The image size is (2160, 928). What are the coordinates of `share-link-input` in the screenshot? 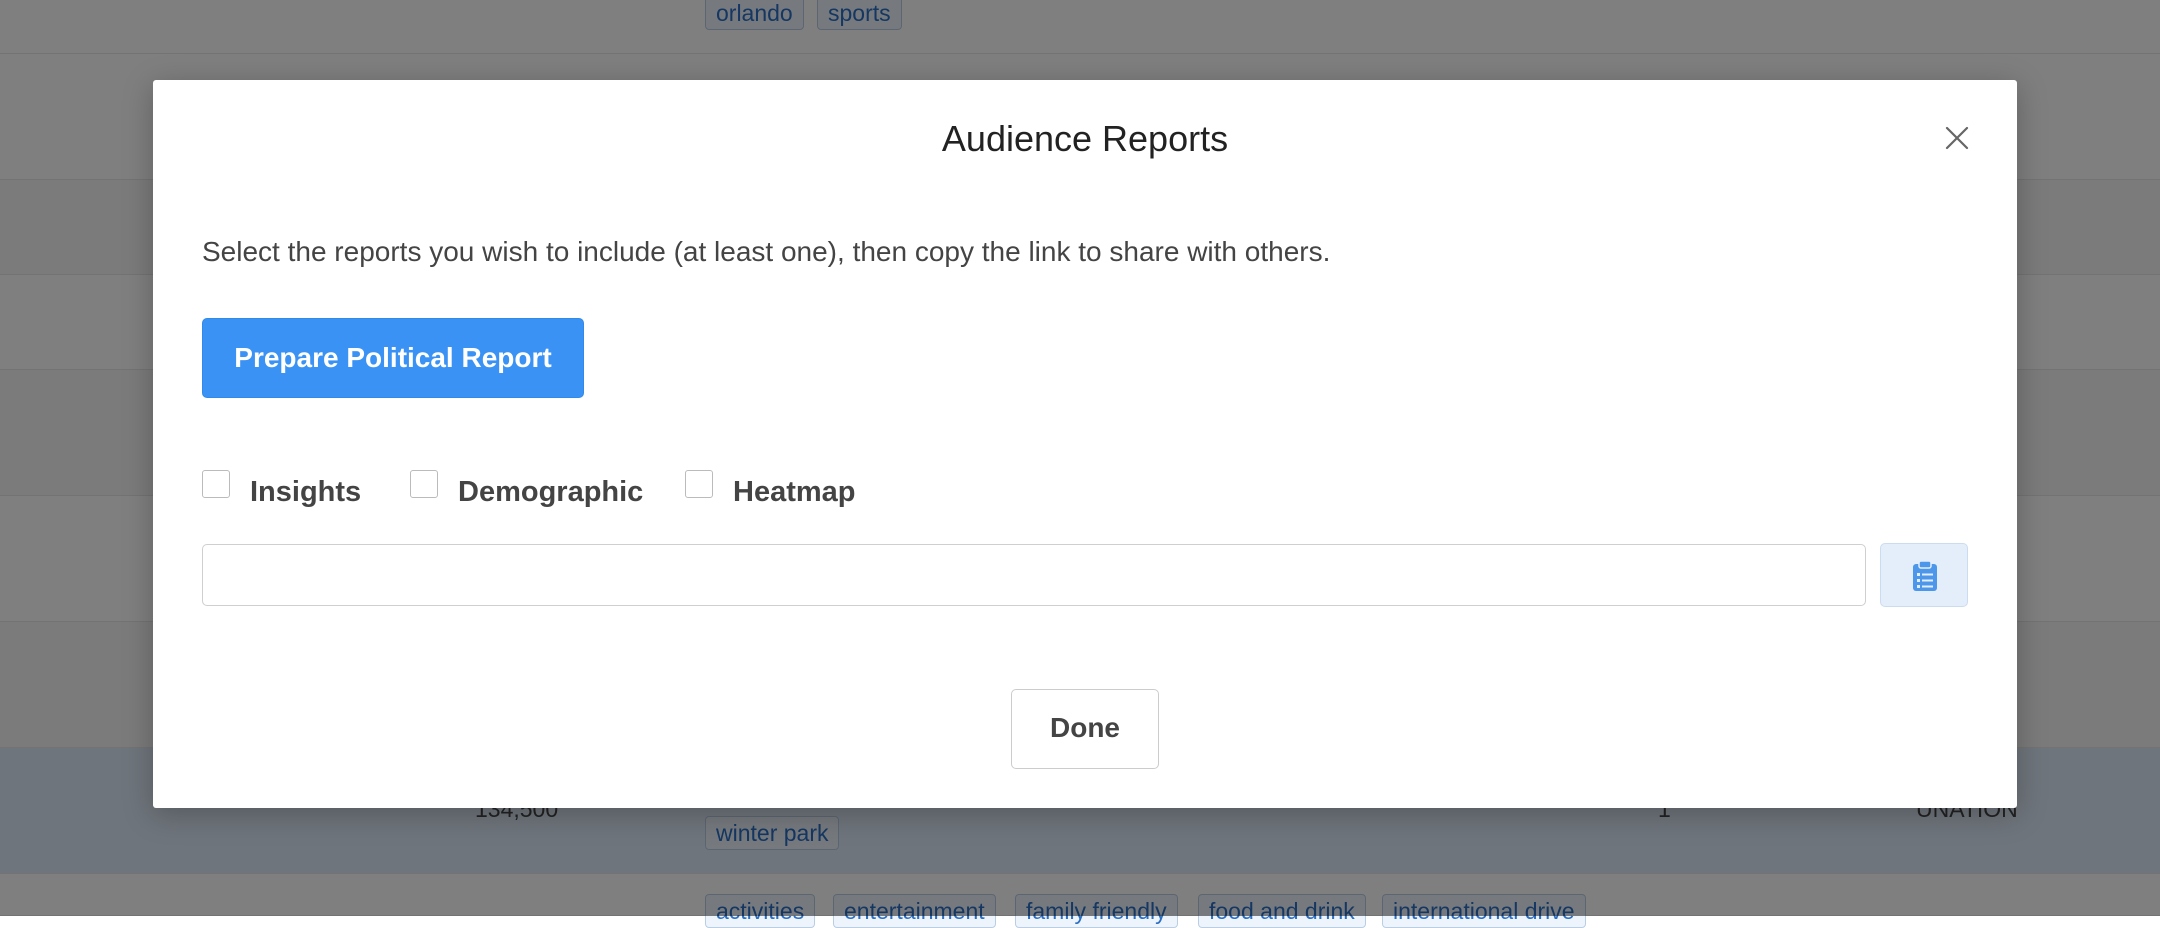 It's located at (1034, 575).